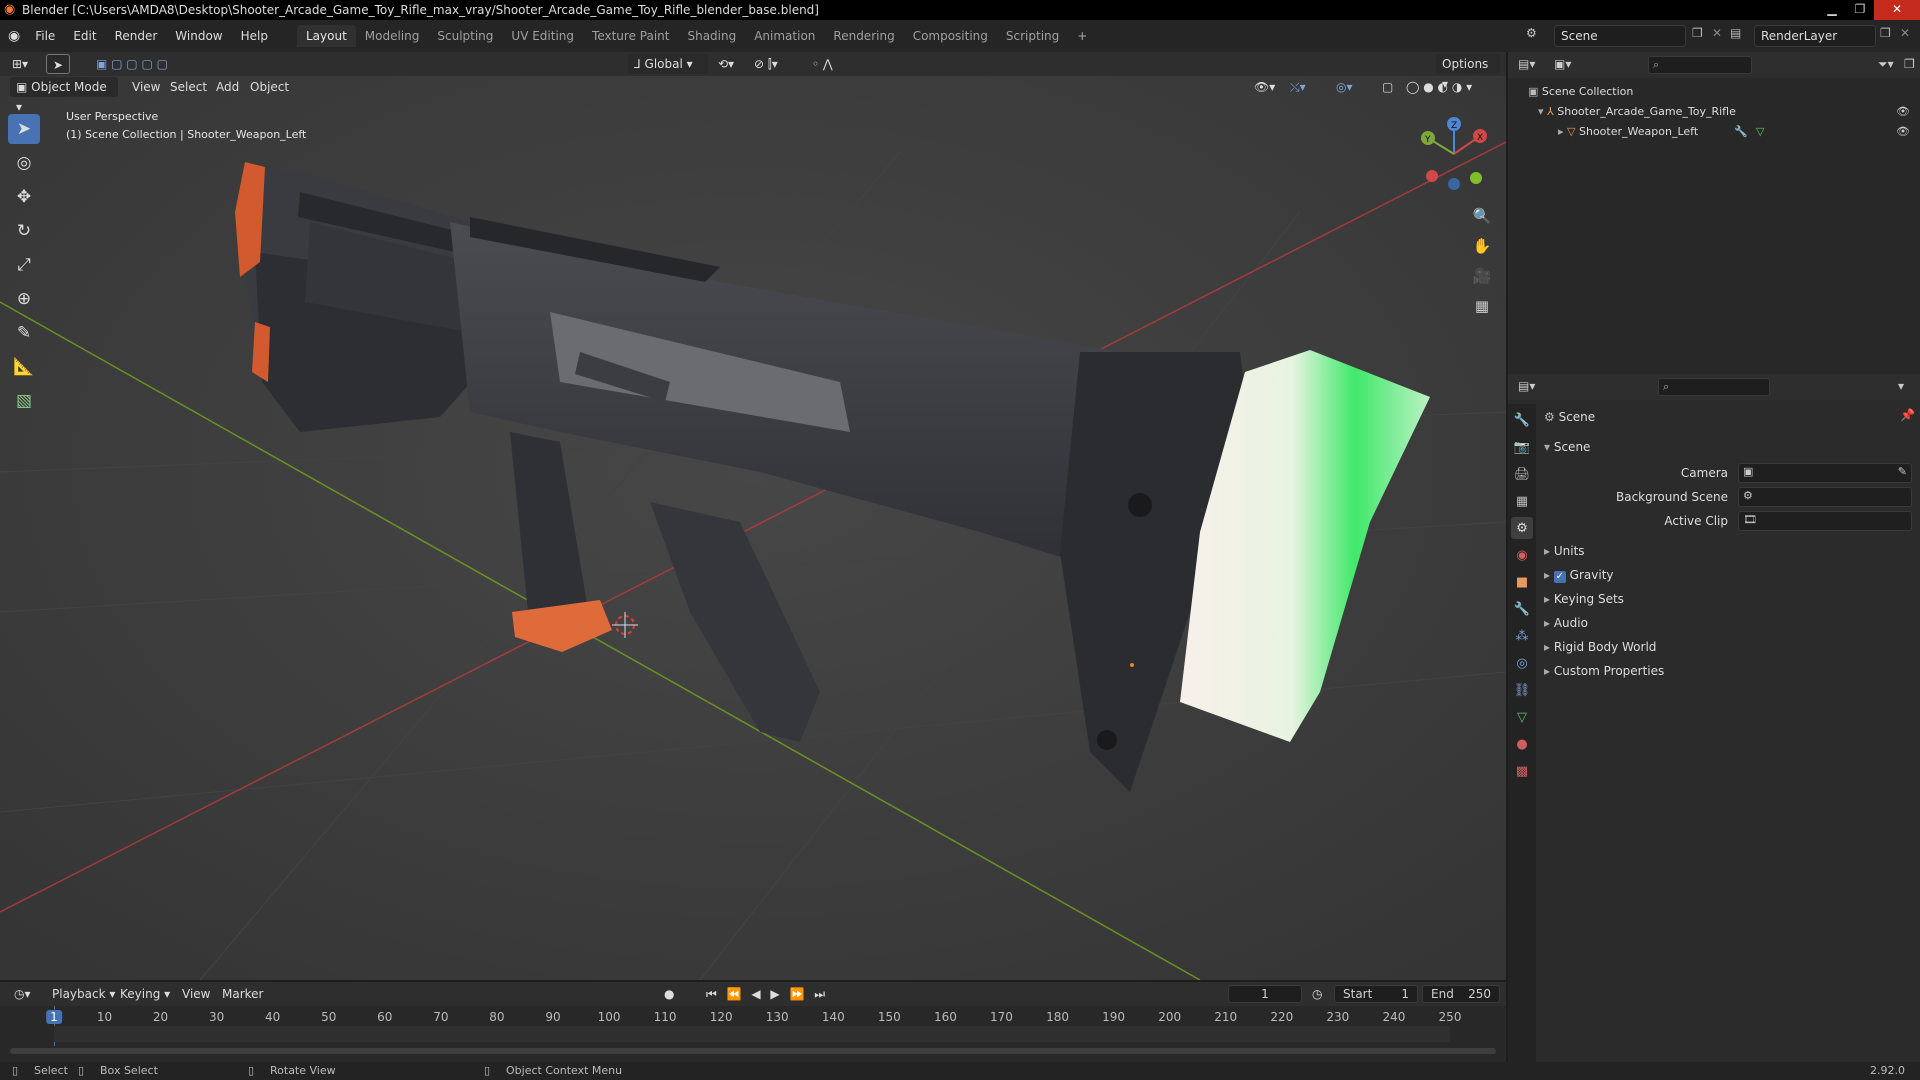 The width and height of the screenshot is (1920, 1080). Describe the element at coordinates (1729, 447) in the screenshot. I see `scene-panel-header: ▾ Scene` at that location.